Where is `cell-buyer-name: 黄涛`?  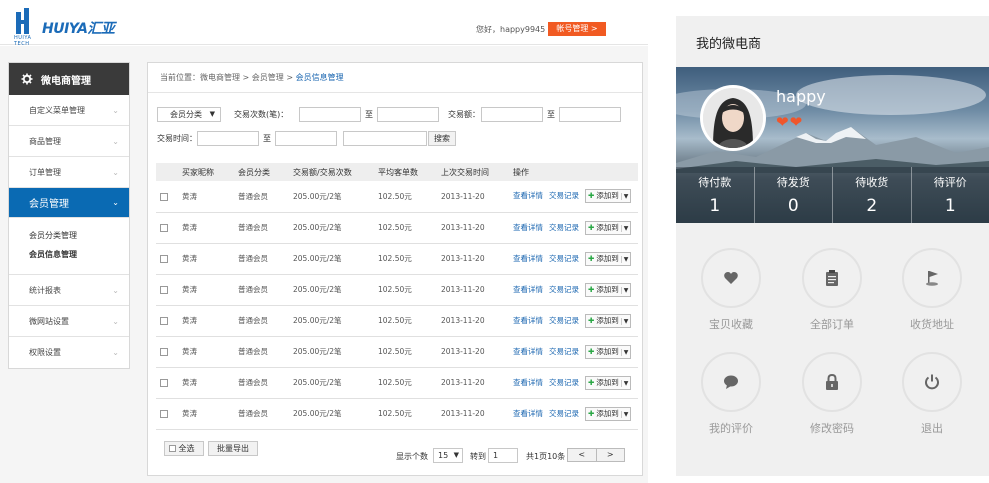
cell-buyer-name: 黄涛 is located at coordinates (210, 414).